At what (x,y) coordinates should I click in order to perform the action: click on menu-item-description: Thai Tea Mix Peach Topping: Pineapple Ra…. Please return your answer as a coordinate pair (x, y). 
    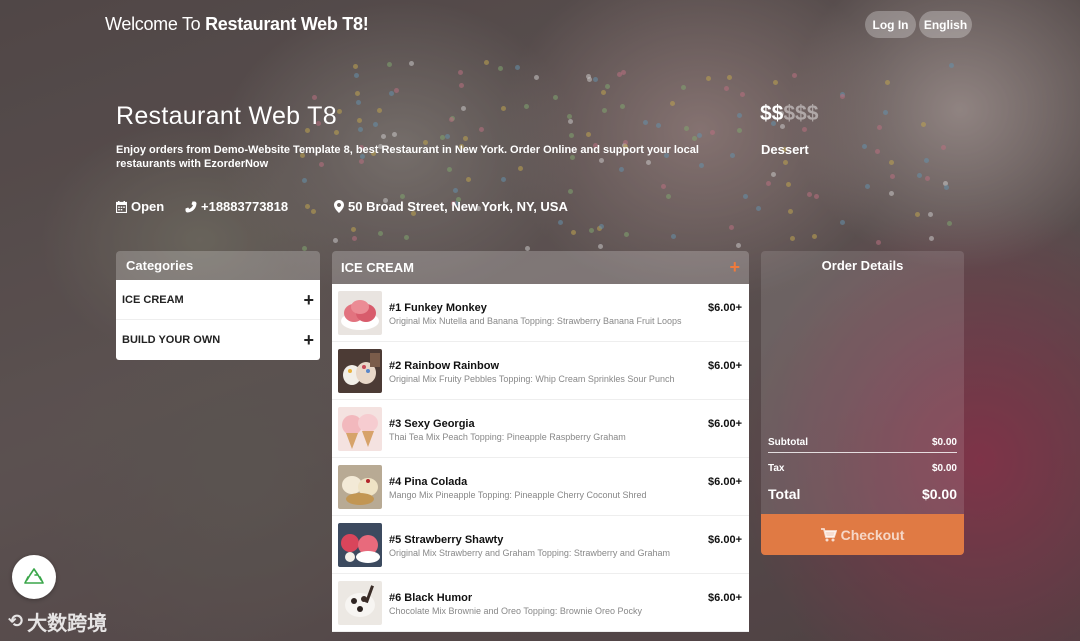
    Looking at the image, I should click on (507, 437).